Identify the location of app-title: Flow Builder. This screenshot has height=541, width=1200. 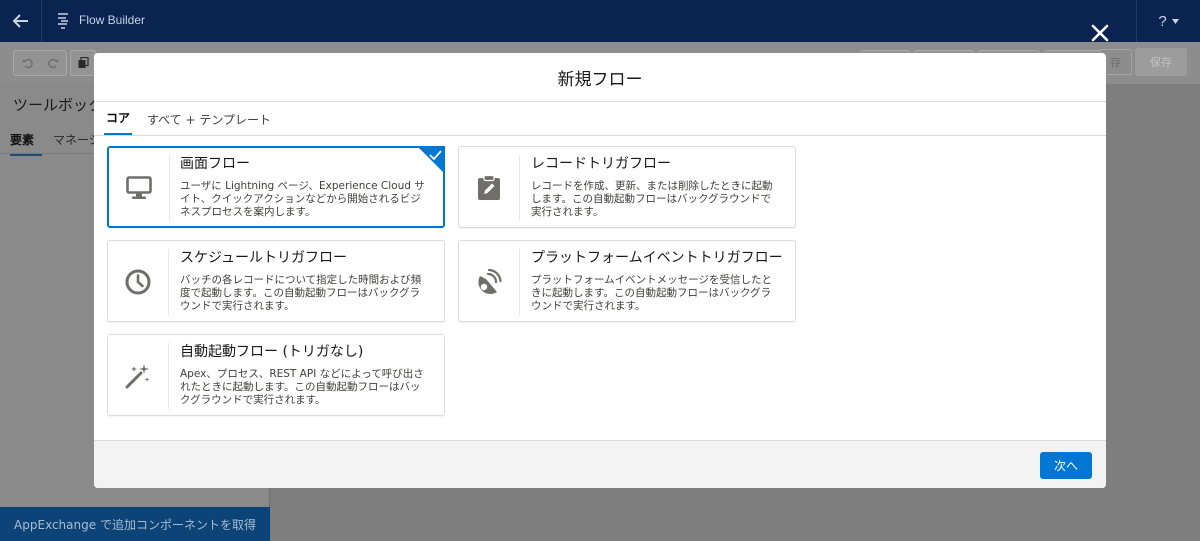
(112, 20).